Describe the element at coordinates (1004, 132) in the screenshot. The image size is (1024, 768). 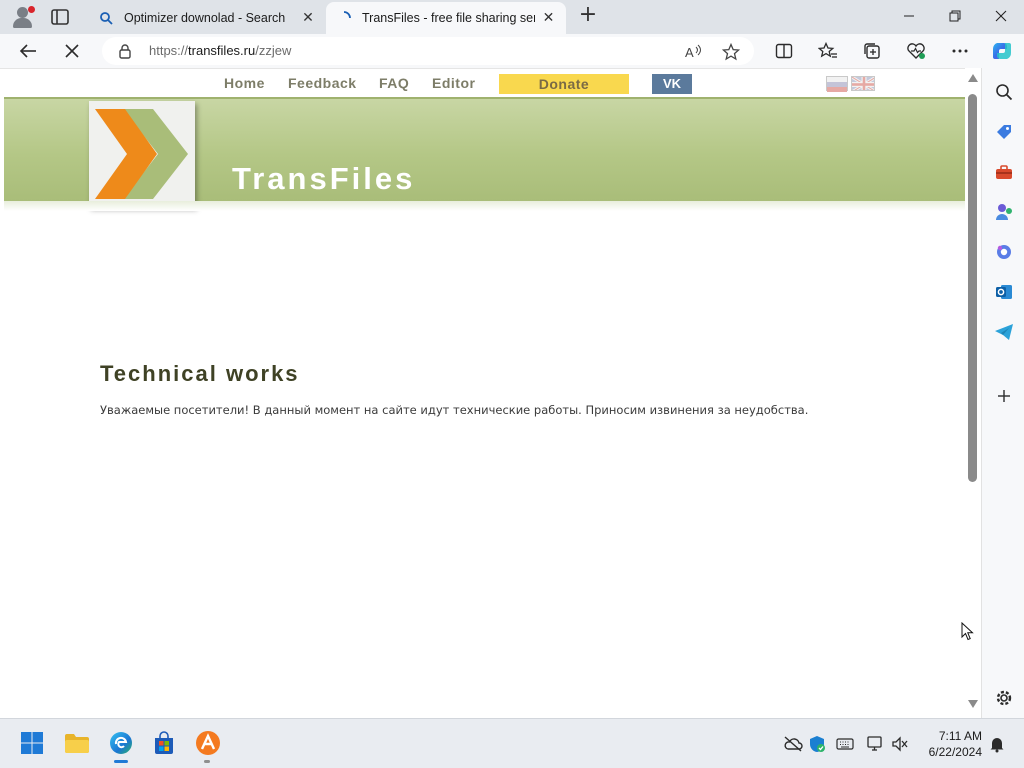
I see `tag-icon` at that location.